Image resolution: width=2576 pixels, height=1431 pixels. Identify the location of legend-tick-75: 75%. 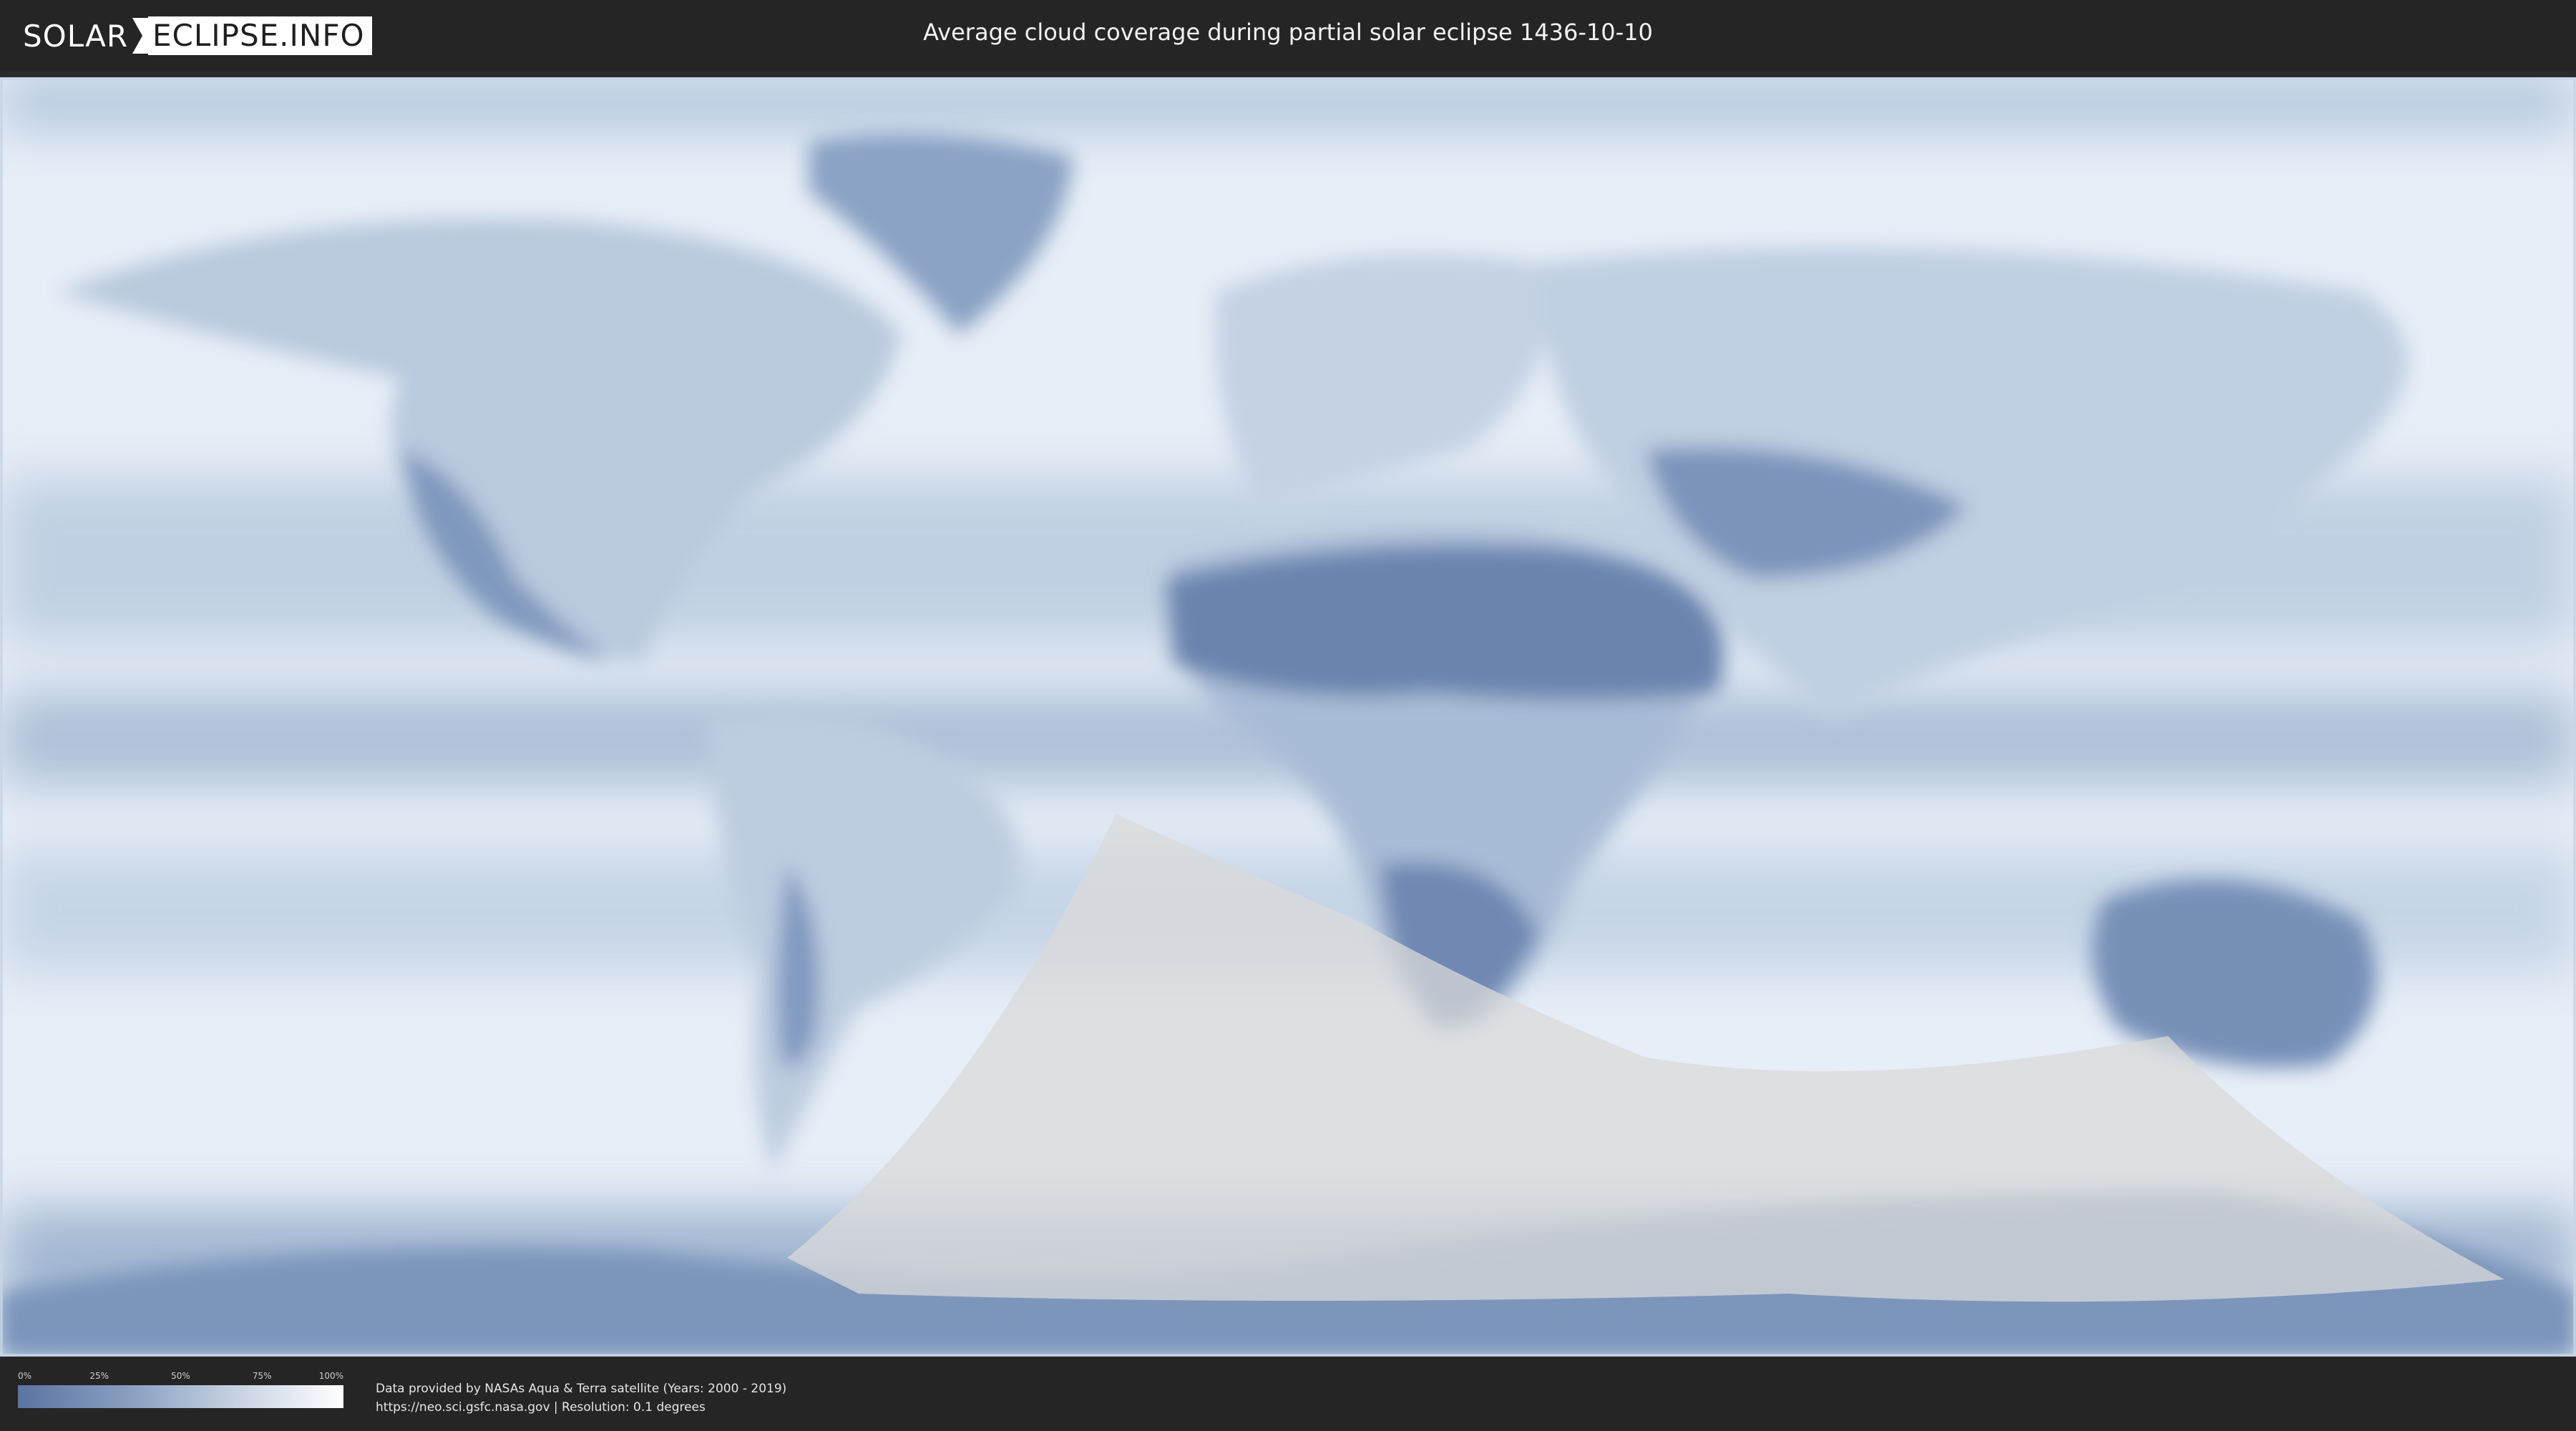
(262, 1376).